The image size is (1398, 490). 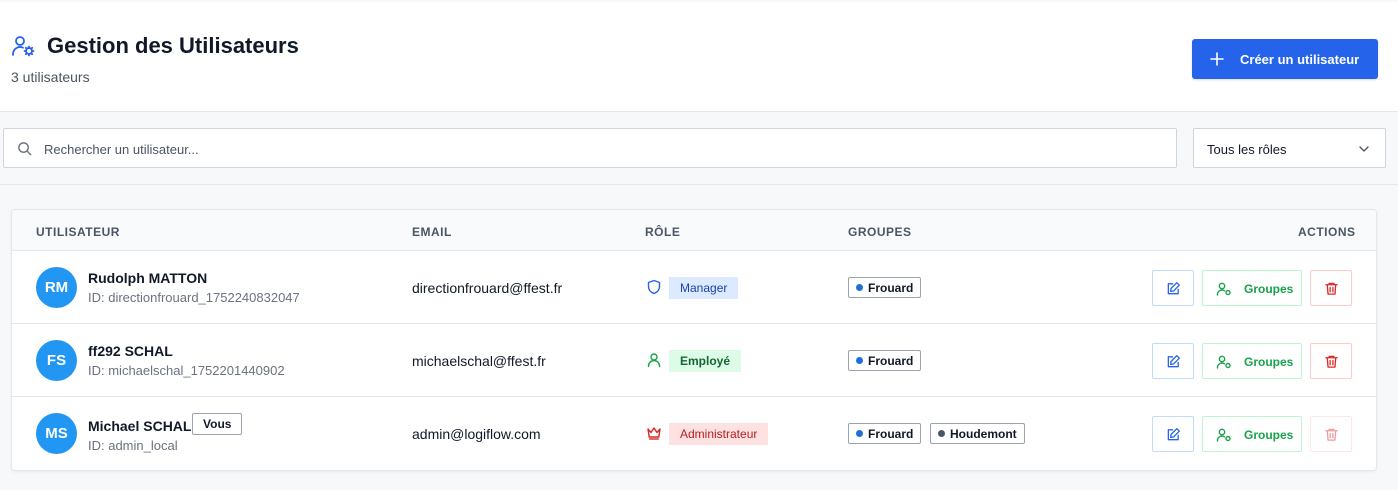 I want to click on role-filter-select: Tous les rôles, so click(x=1289, y=148).